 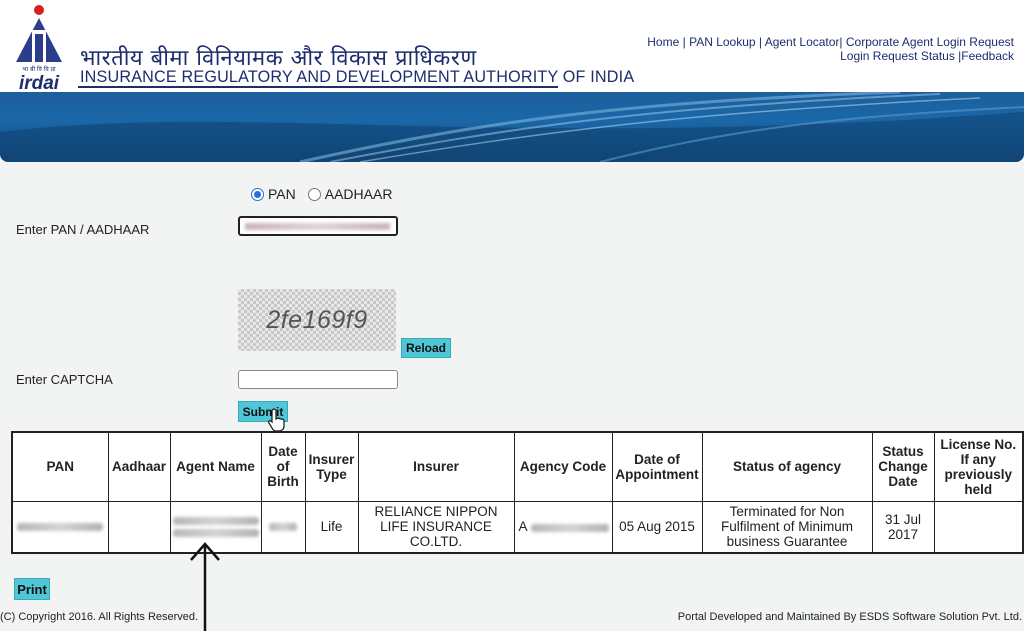 What do you see at coordinates (569, 527) in the screenshot?
I see `redacted-agency-code` at bounding box center [569, 527].